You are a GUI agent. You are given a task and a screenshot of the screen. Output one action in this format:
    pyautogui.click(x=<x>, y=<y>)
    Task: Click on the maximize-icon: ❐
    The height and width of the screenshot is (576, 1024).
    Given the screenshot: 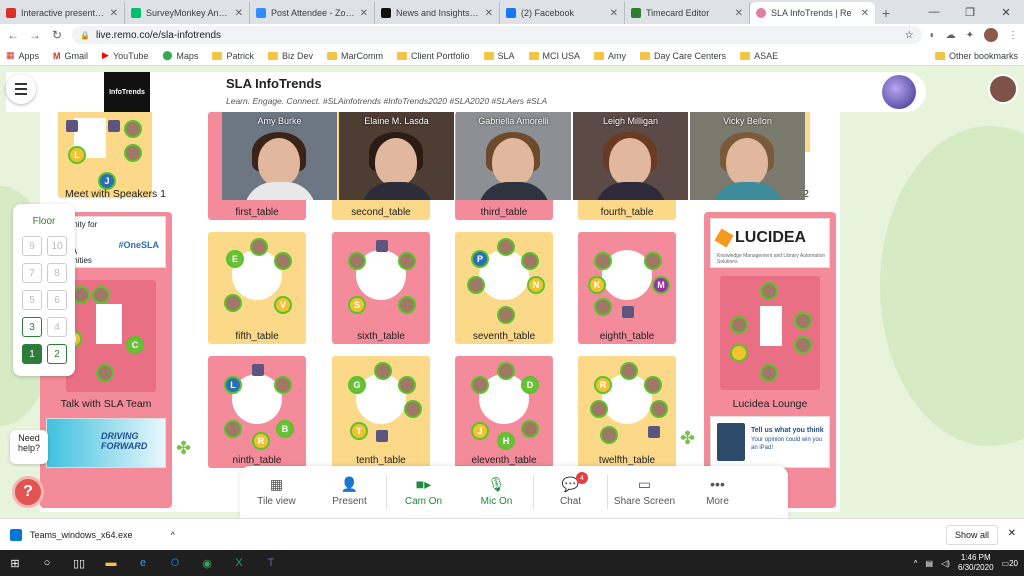 What is the action you would take?
    pyautogui.click(x=970, y=12)
    